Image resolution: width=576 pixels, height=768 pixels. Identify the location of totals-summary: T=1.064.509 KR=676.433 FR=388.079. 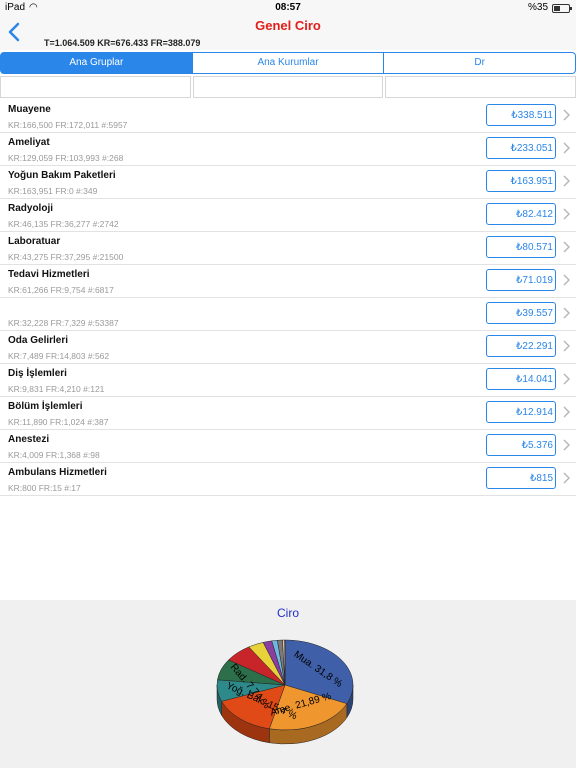
(122, 43).